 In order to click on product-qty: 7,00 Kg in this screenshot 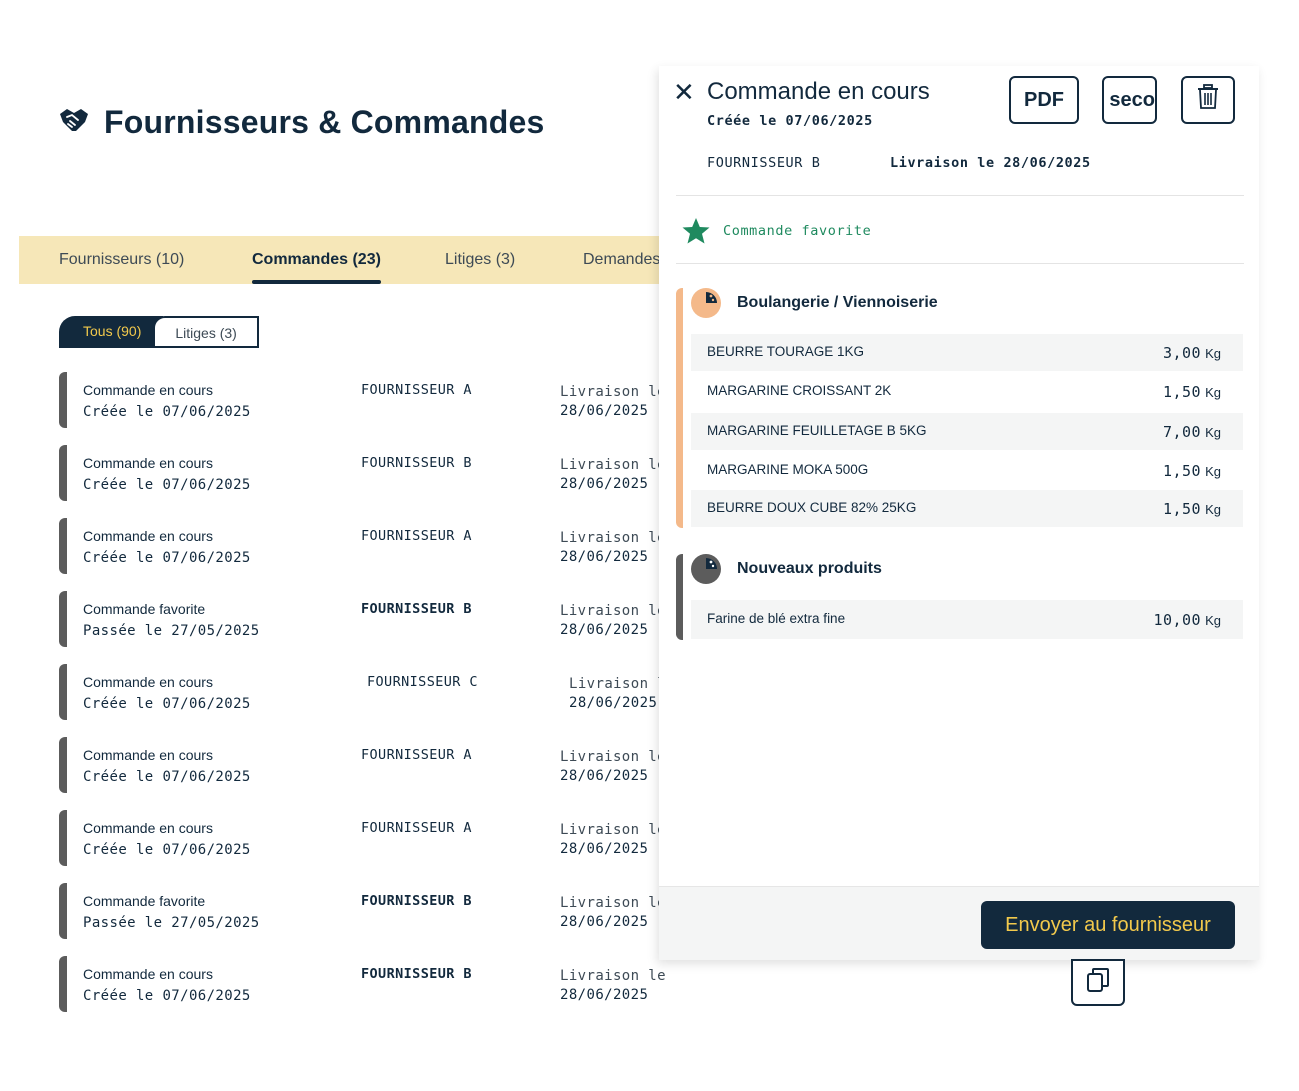, I will do `click(1192, 432)`.